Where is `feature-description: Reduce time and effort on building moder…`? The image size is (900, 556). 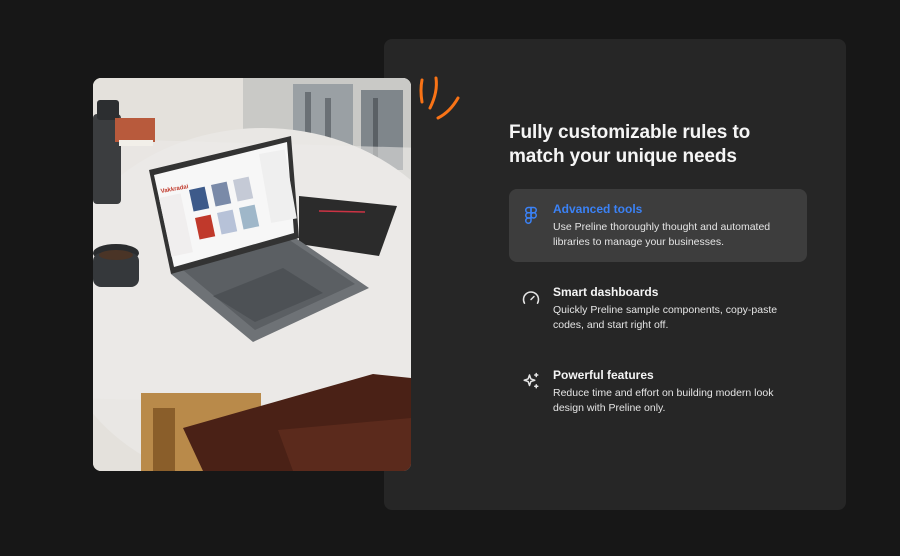
feature-description: Reduce time and effort on building moder… is located at coordinates (663, 400).